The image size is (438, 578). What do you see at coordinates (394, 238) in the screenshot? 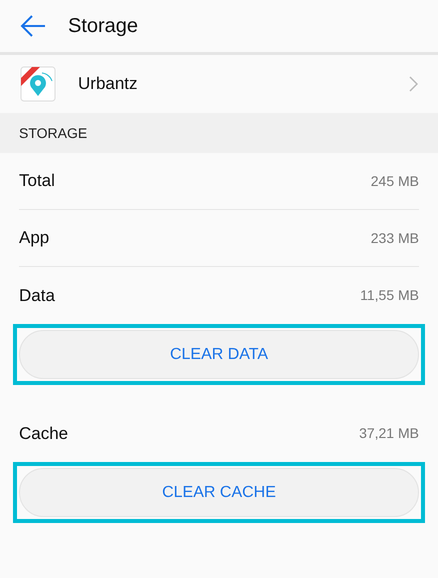
I see `storage-value: 233 MB` at bounding box center [394, 238].